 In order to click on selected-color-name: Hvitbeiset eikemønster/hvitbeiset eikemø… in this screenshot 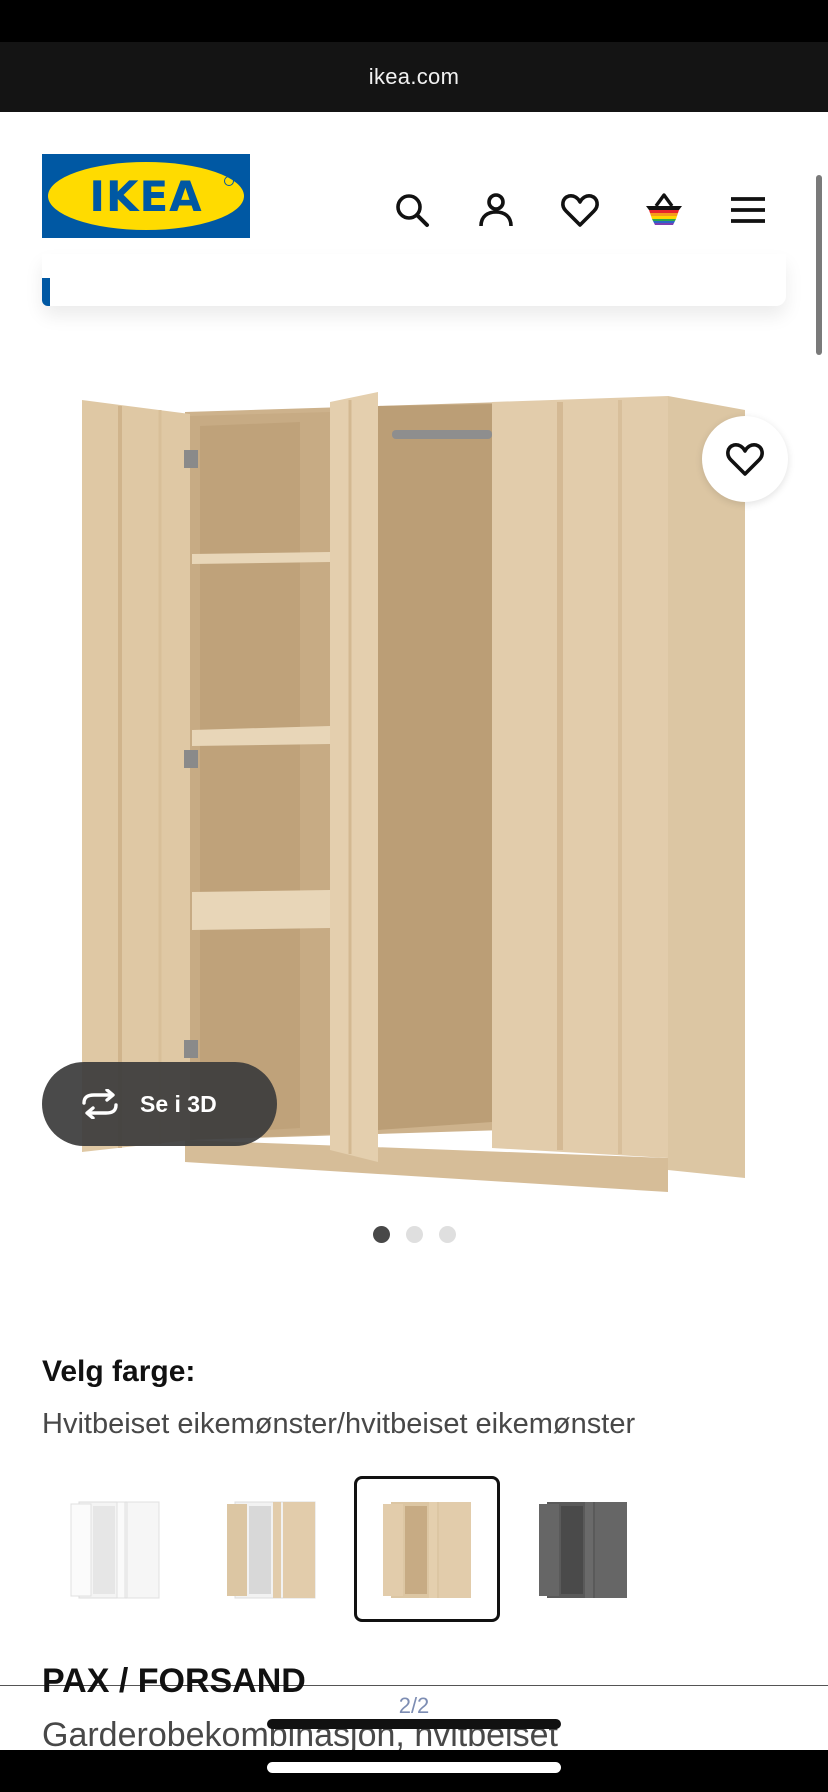, I will do `click(339, 1424)`.